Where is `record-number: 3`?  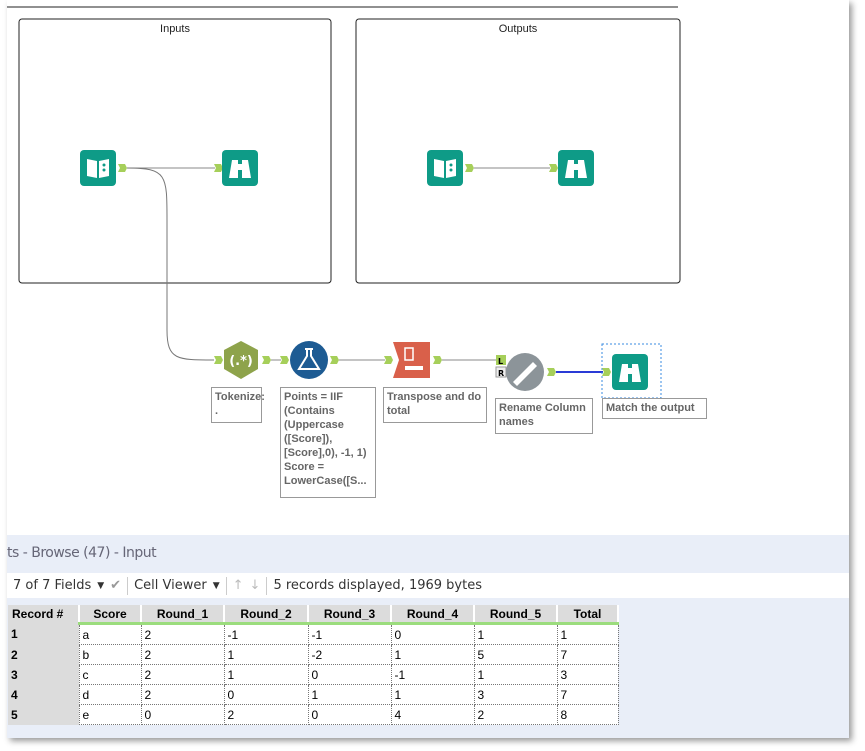 record-number: 3 is located at coordinates (43, 674).